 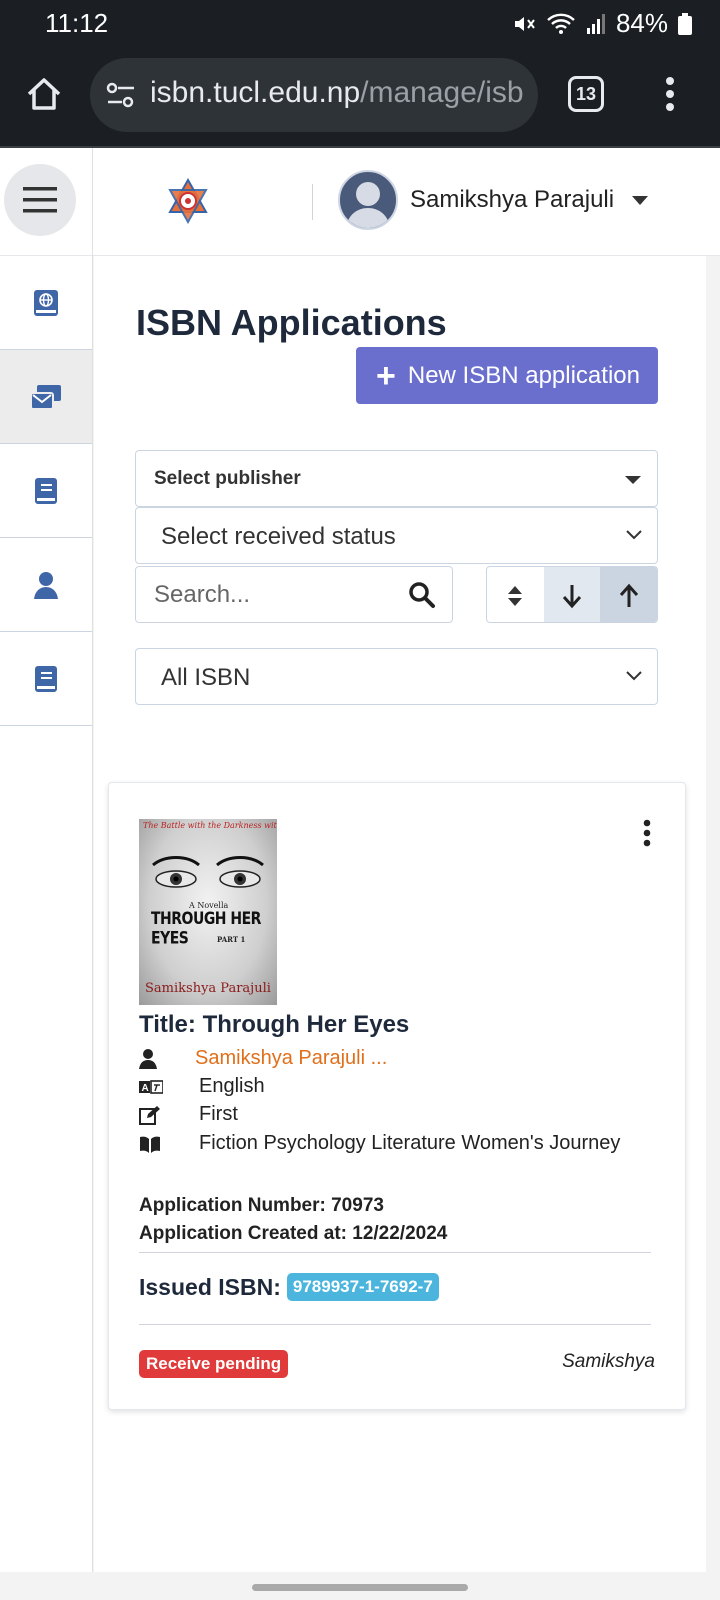 What do you see at coordinates (232, 1086) in the screenshot?
I see `language-value: English` at bounding box center [232, 1086].